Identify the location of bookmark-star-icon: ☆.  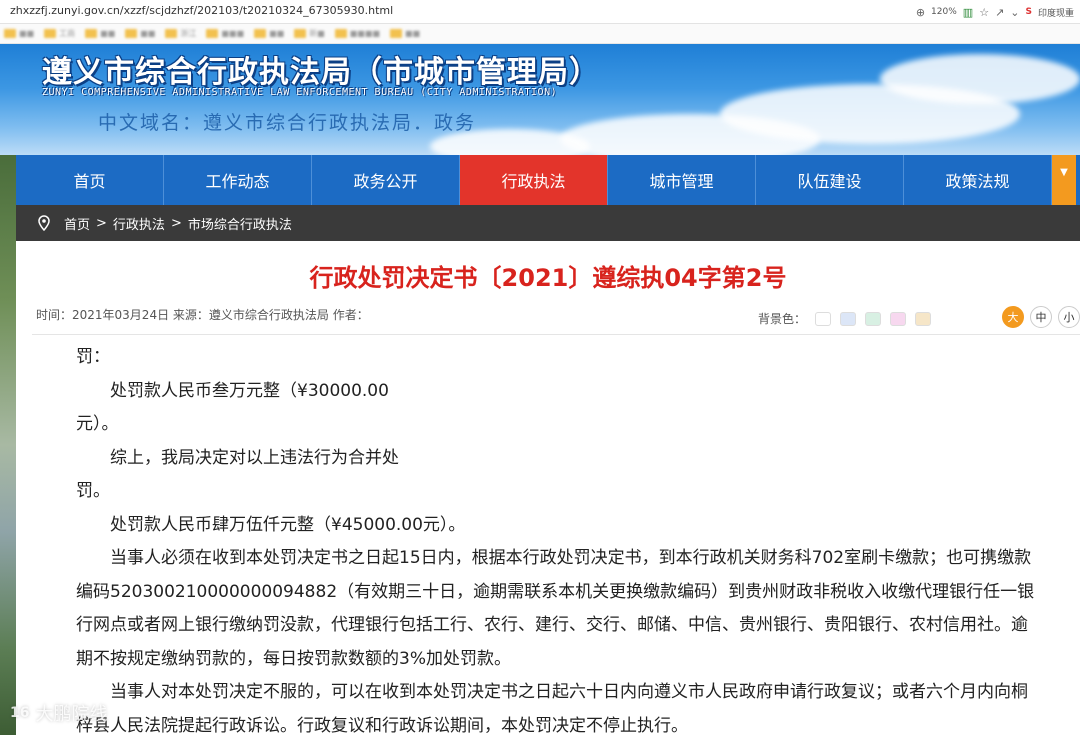
(984, 12).